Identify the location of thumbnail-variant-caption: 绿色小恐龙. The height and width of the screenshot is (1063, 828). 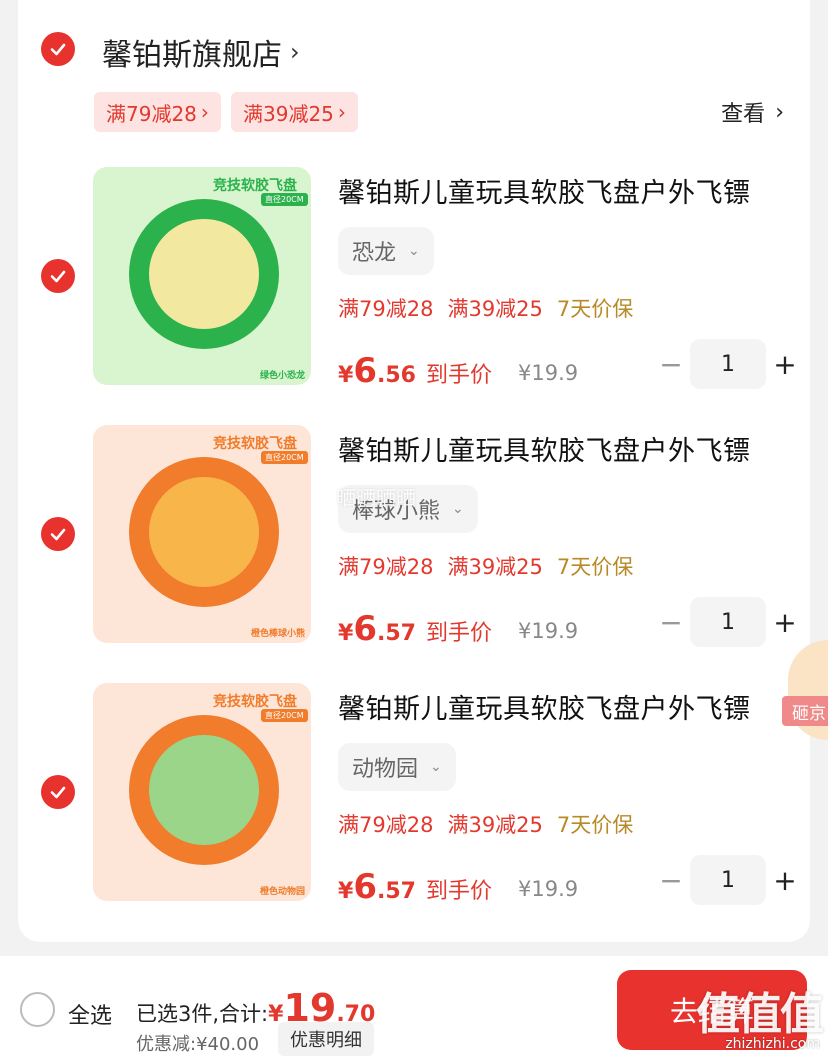
(282, 376).